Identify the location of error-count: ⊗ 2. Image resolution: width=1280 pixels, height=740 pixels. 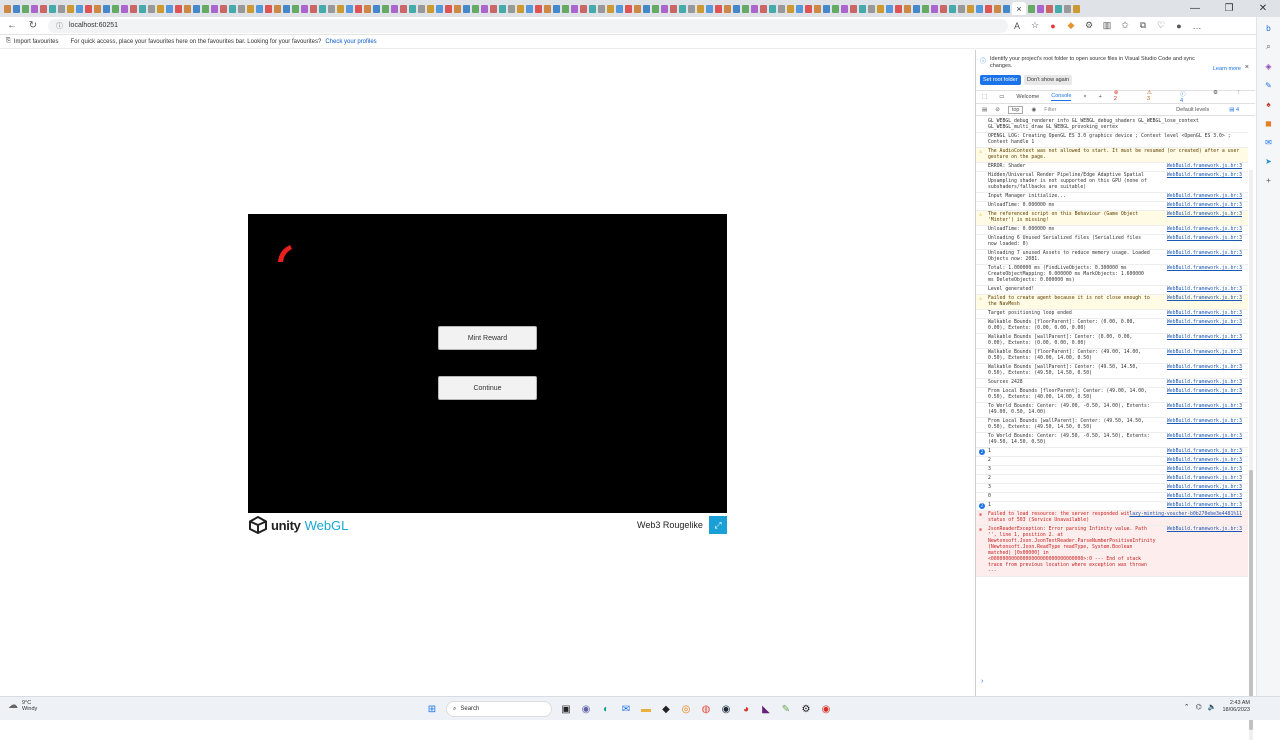
(1121, 97).